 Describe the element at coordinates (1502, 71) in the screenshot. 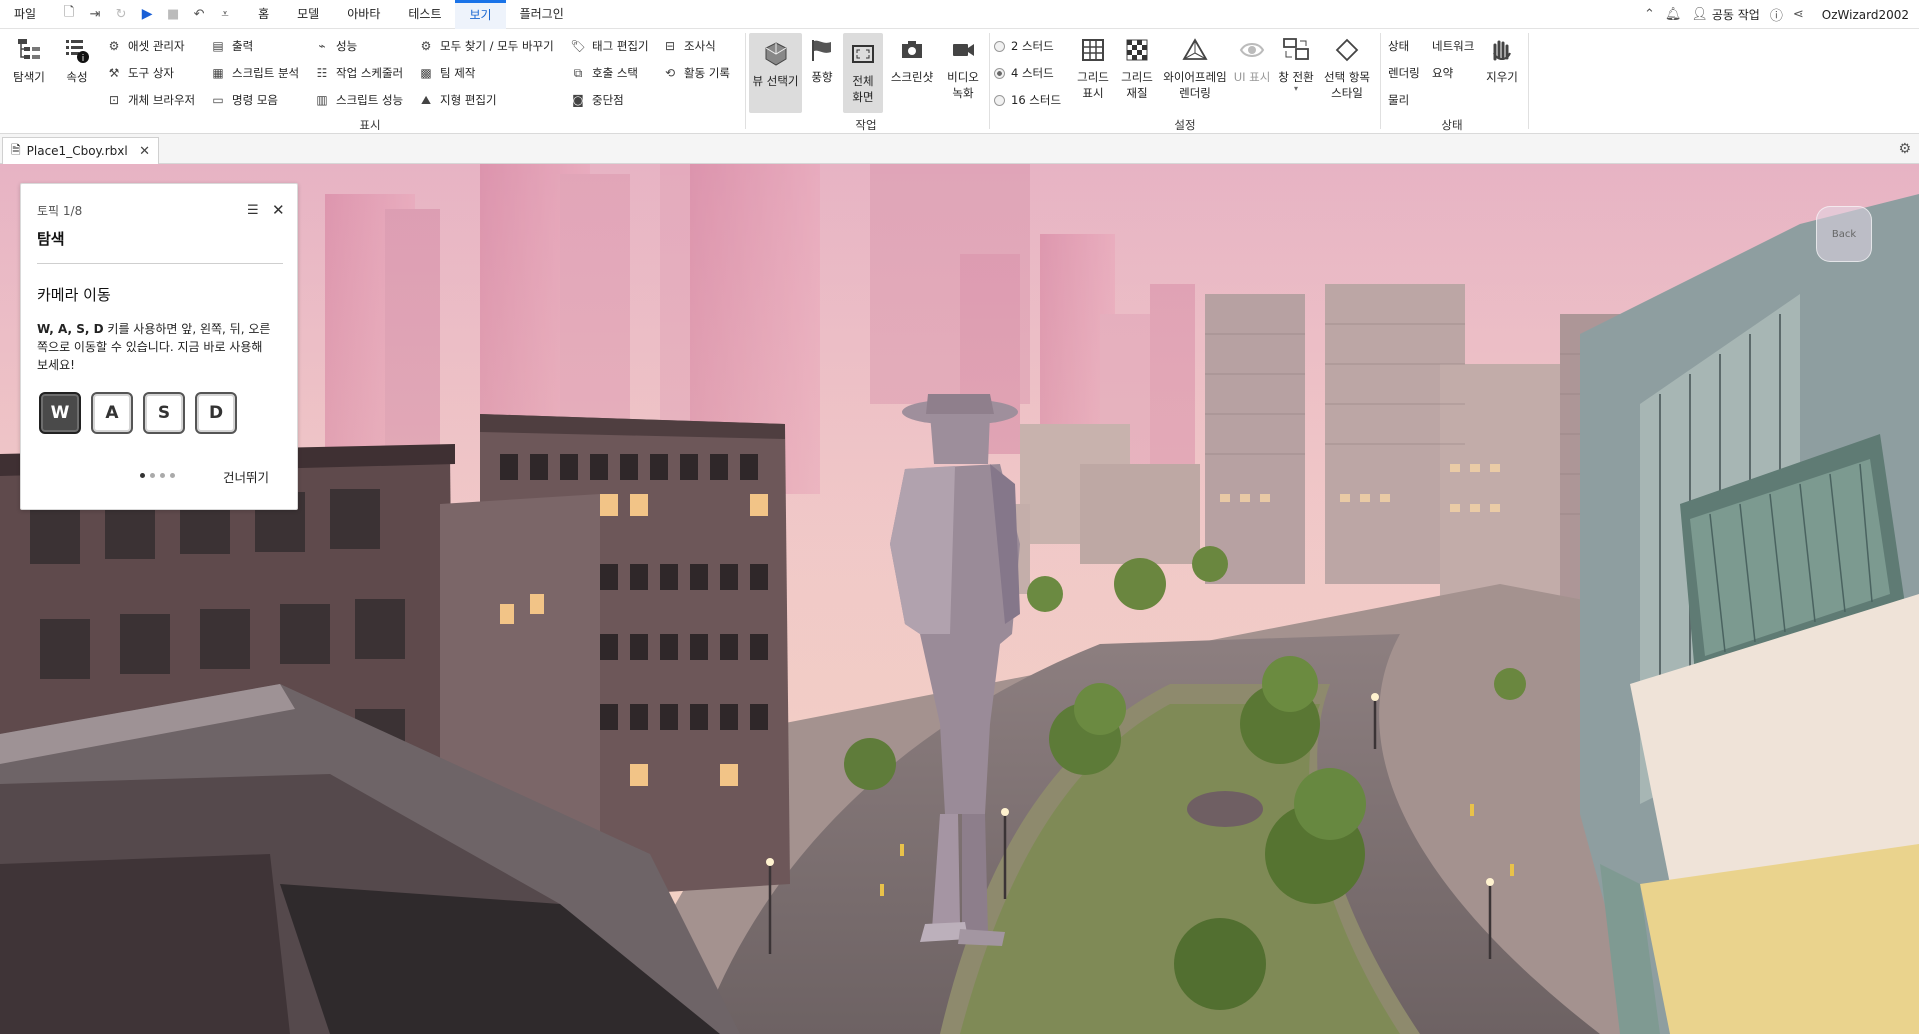

I see `clear-button: 지우기` at that location.